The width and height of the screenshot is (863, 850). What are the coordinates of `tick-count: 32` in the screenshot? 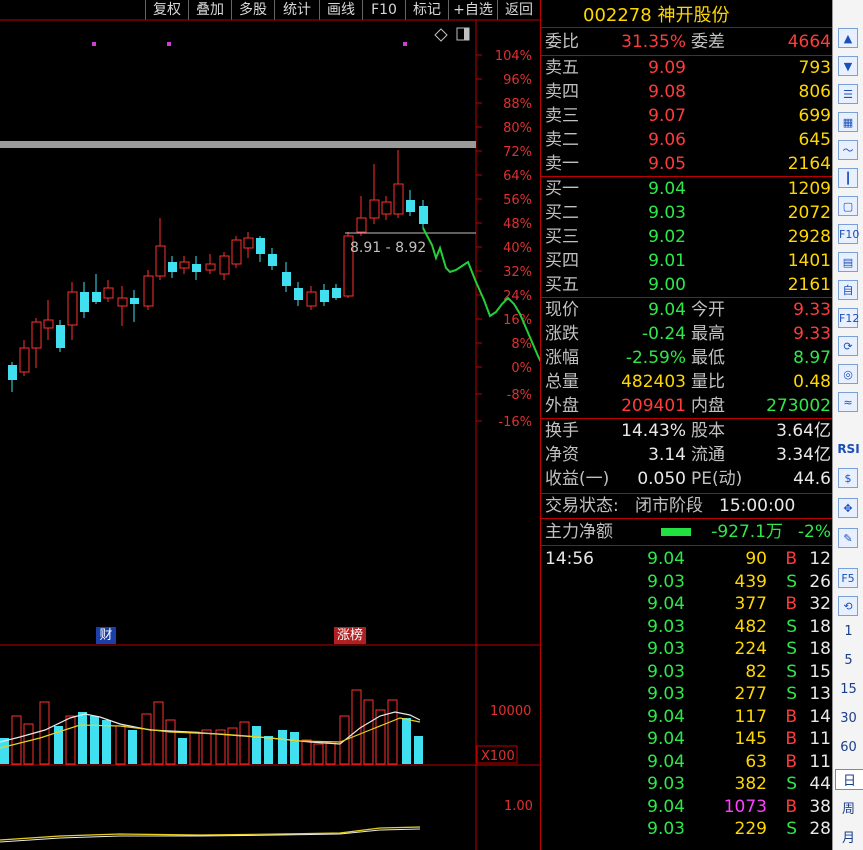 It's located at (820, 604).